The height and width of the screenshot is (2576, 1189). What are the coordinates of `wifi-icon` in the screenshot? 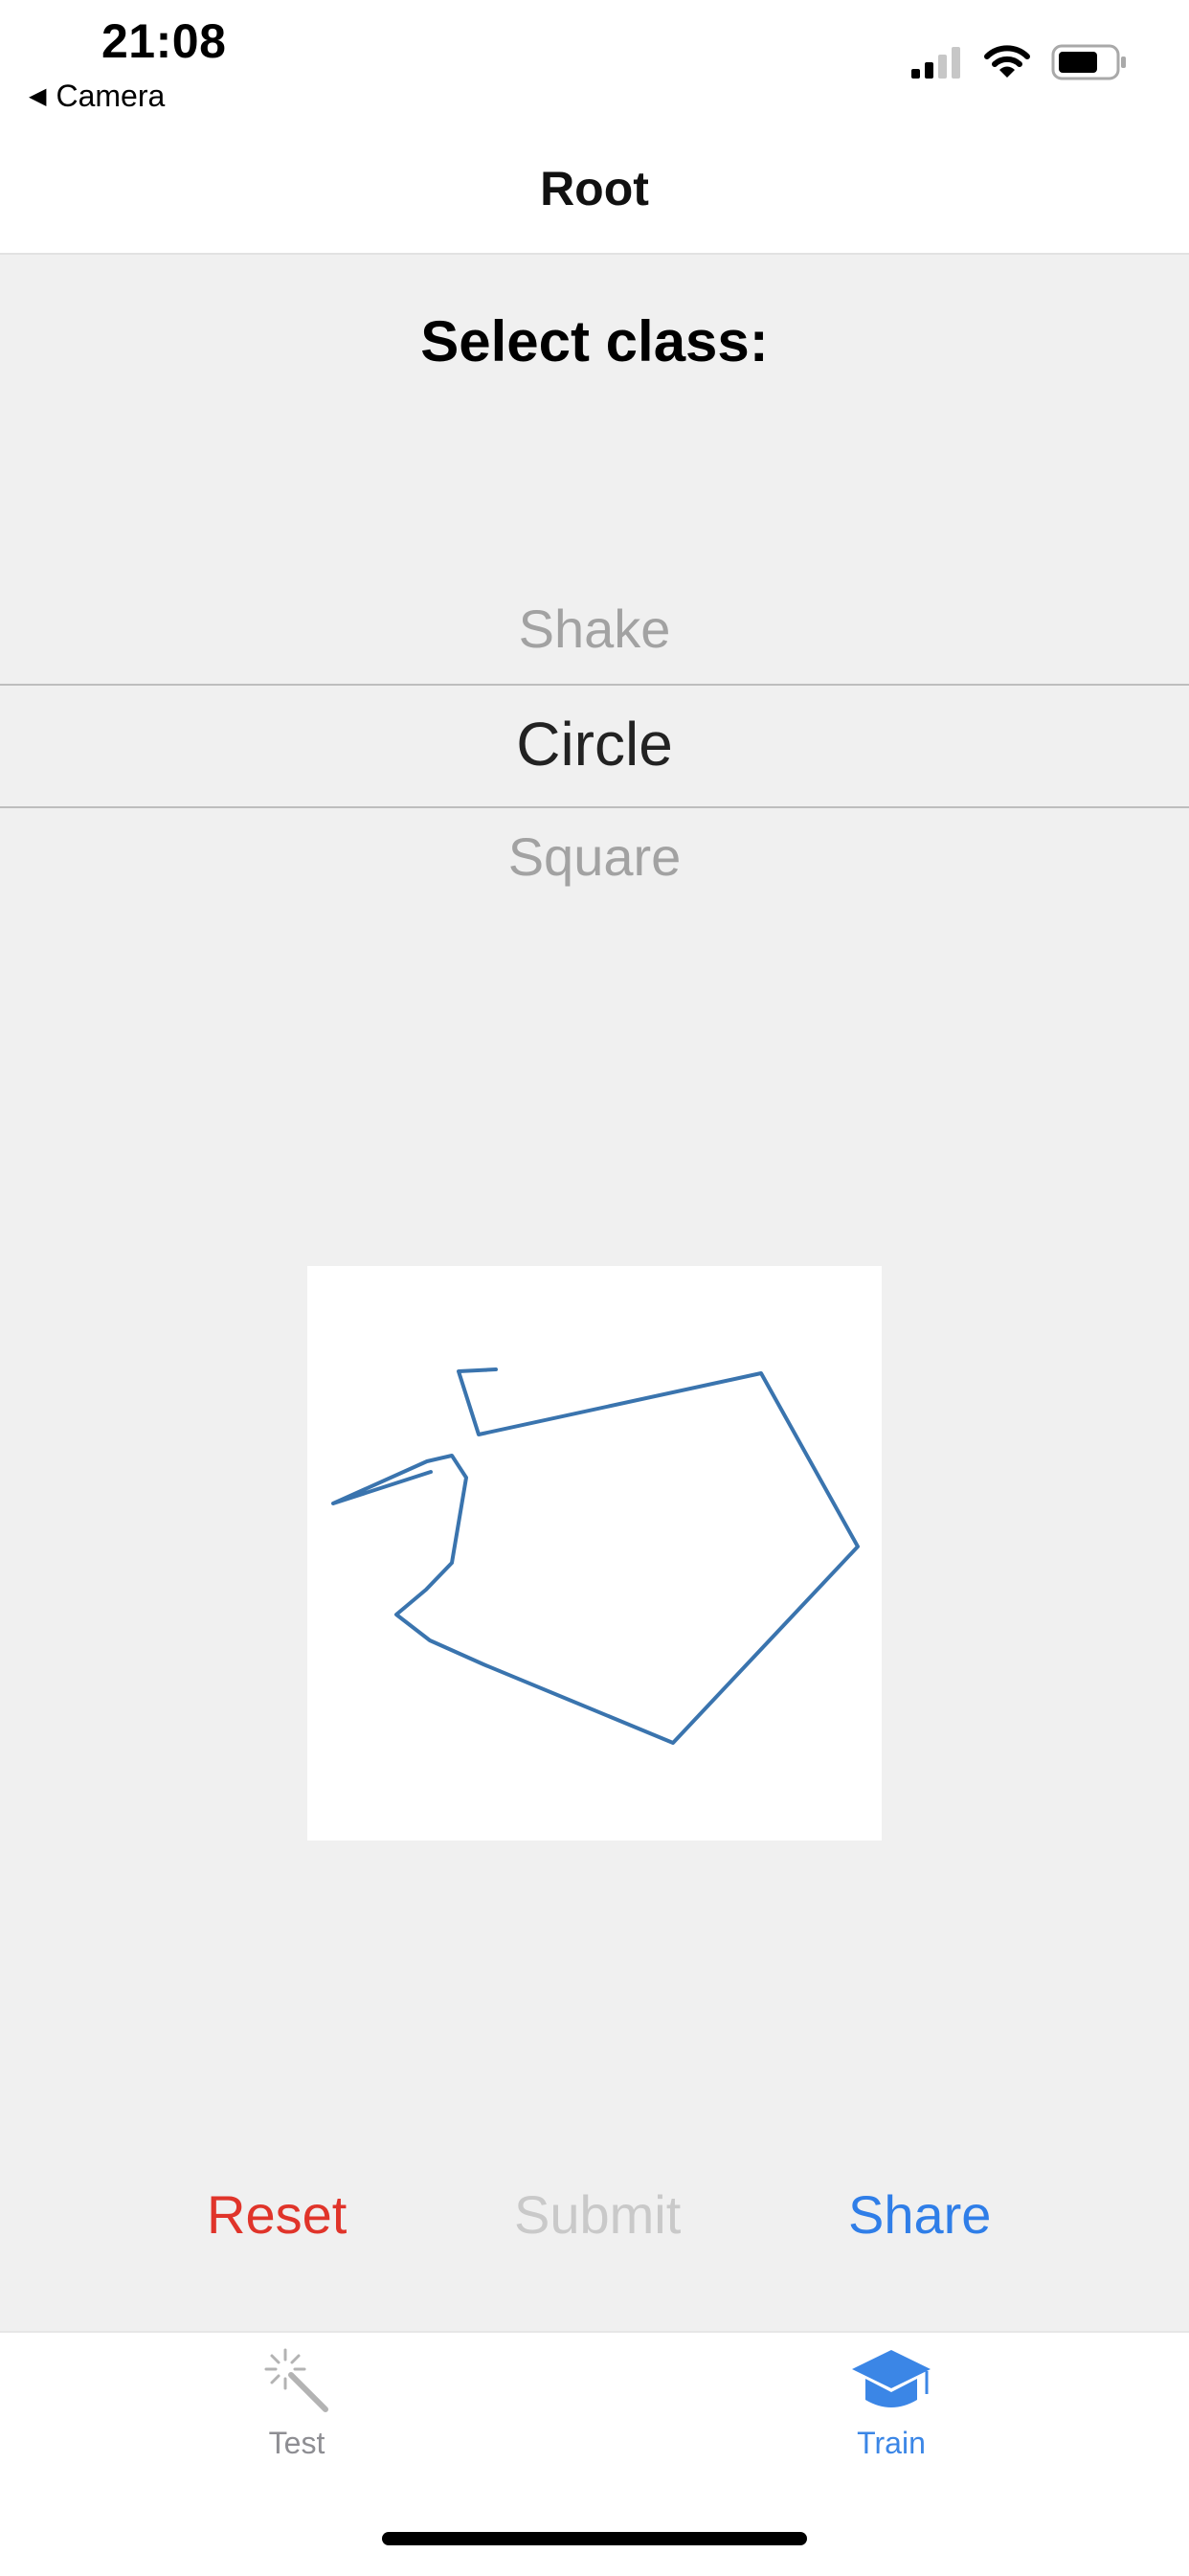 It's located at (1007, 62).